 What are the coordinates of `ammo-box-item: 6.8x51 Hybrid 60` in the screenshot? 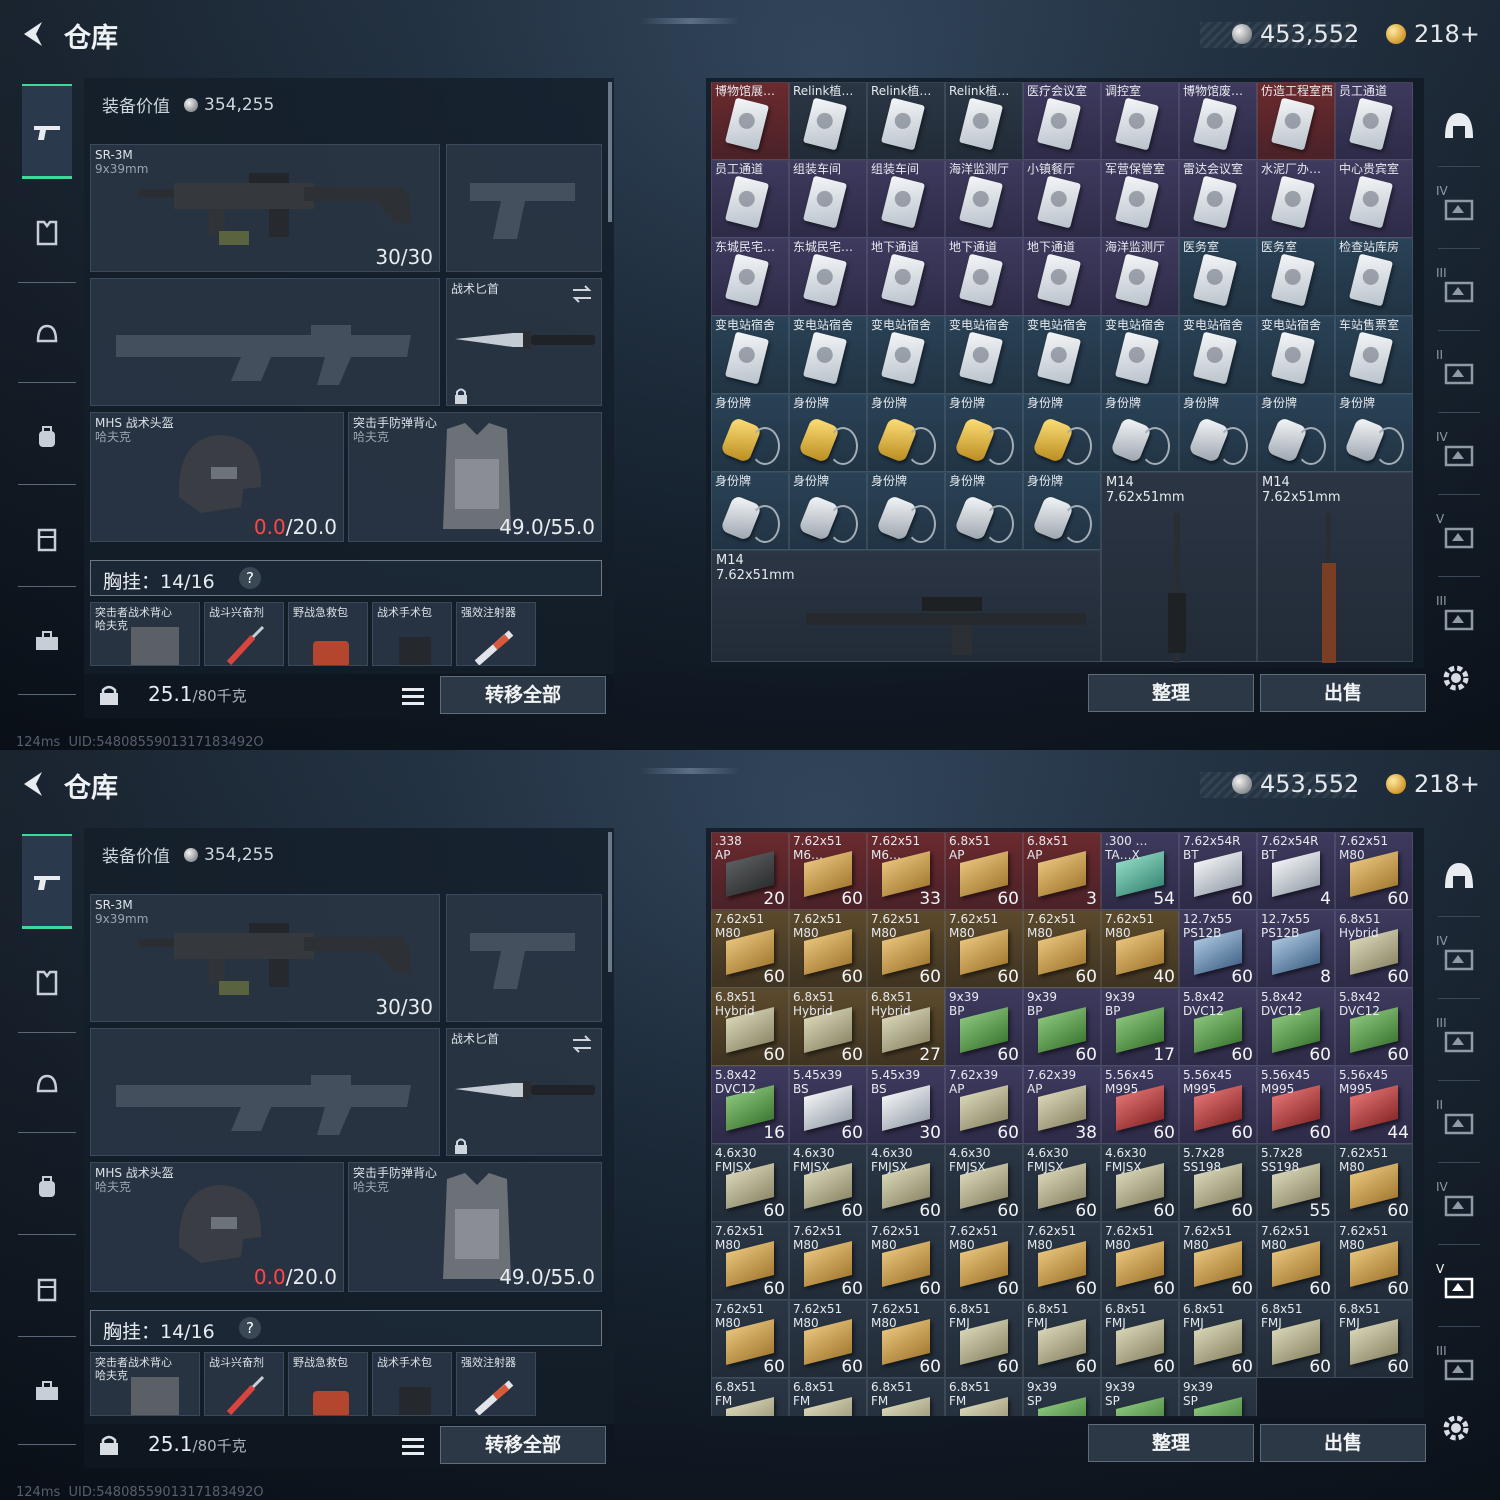 It's located at (750, 1027).